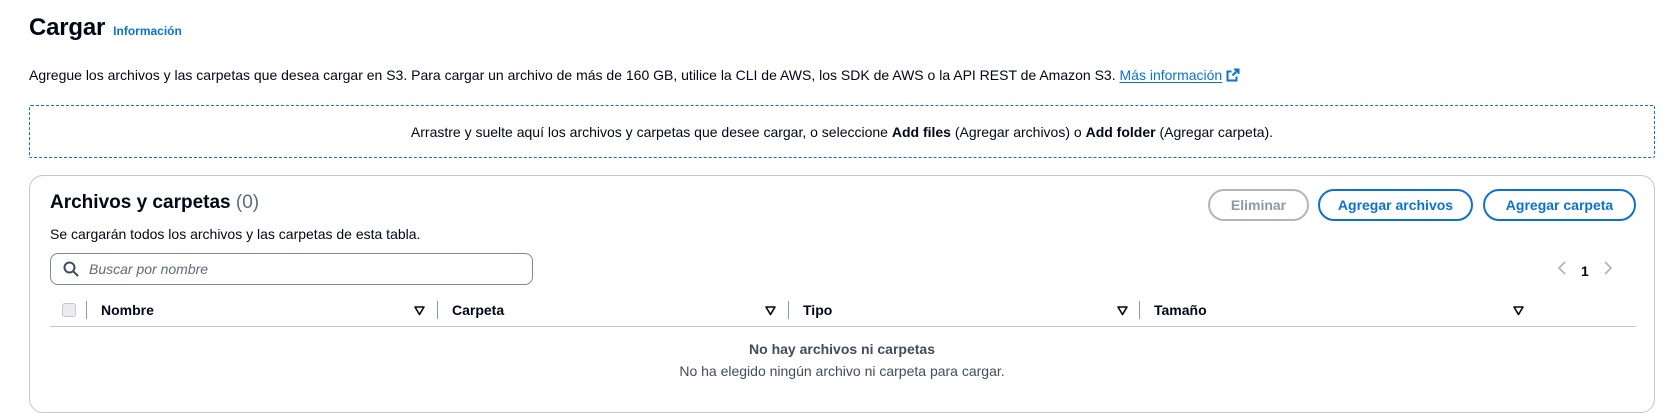 This screenshot has height=413, width=1668. I want to click on add-files-button: Agregar archivos, so click(1395, 205).